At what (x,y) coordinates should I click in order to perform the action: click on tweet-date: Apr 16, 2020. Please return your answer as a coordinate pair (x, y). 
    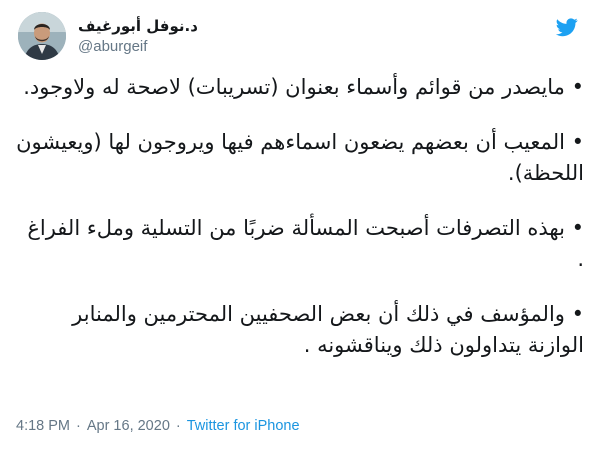
    Looking at the image, I should click on (128, 426).